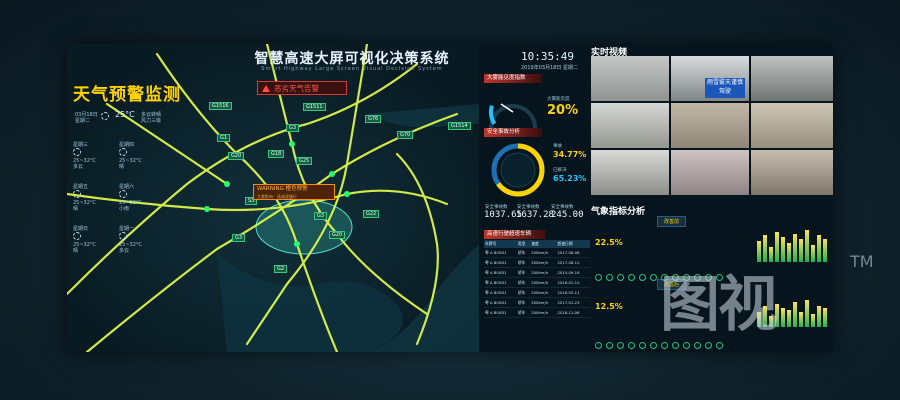  I want to click on table-row: 粤 A BO831 轿车 200km/h 2017-01-23, so click(537, 302).